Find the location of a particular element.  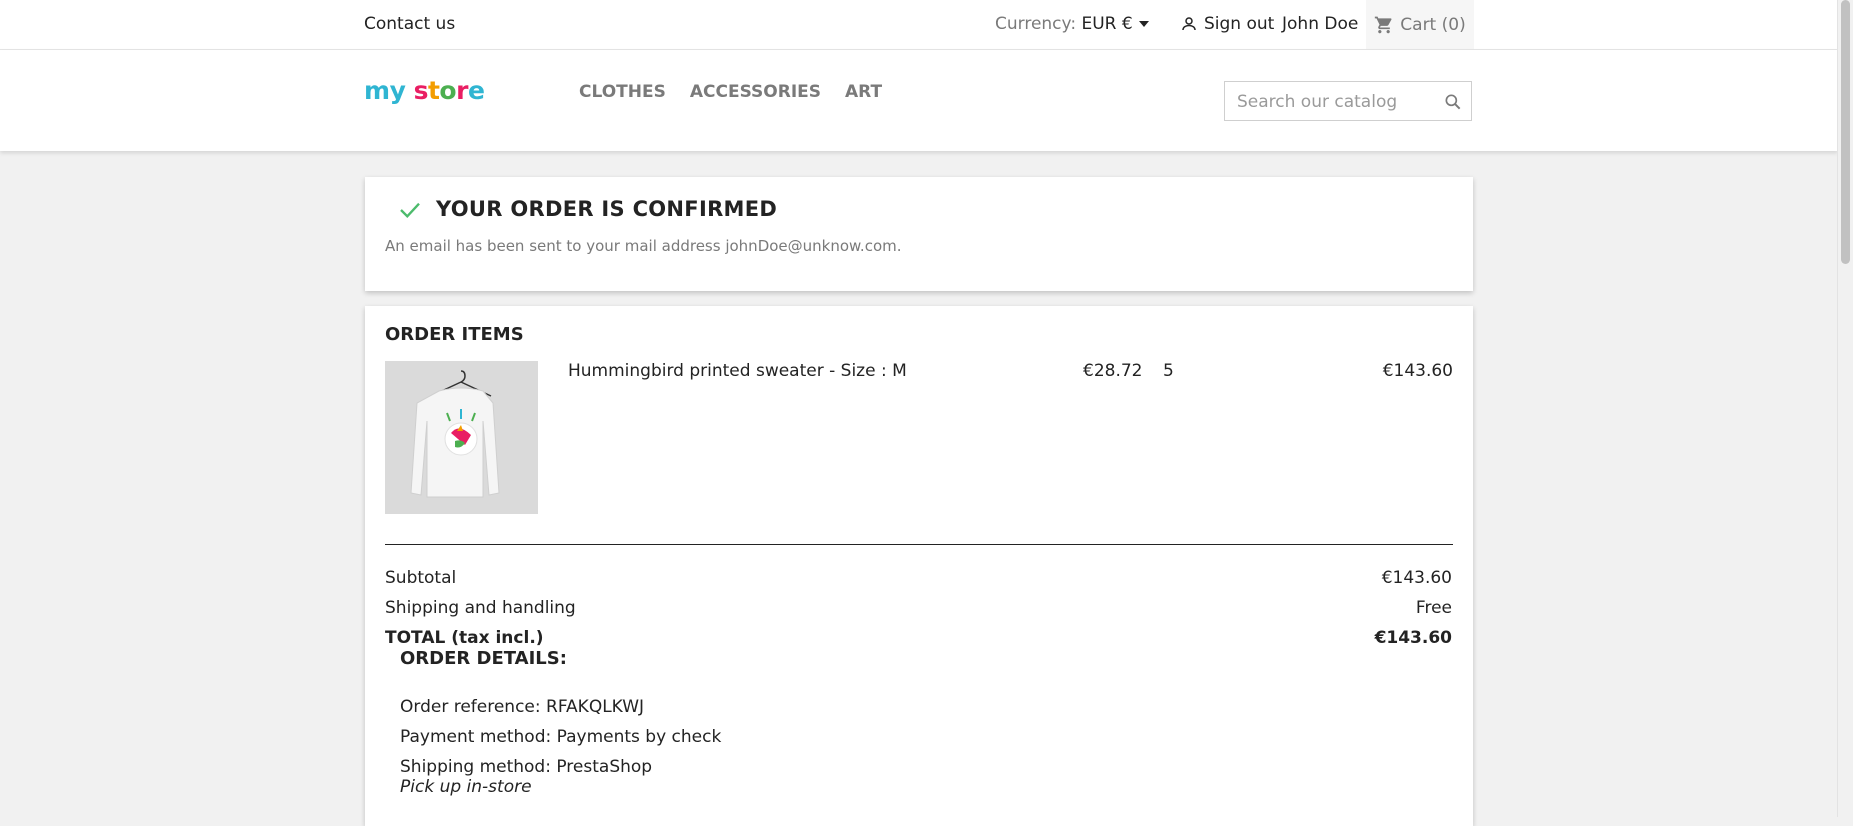

shipping-value: Free is located at coordinates (1433, 608).